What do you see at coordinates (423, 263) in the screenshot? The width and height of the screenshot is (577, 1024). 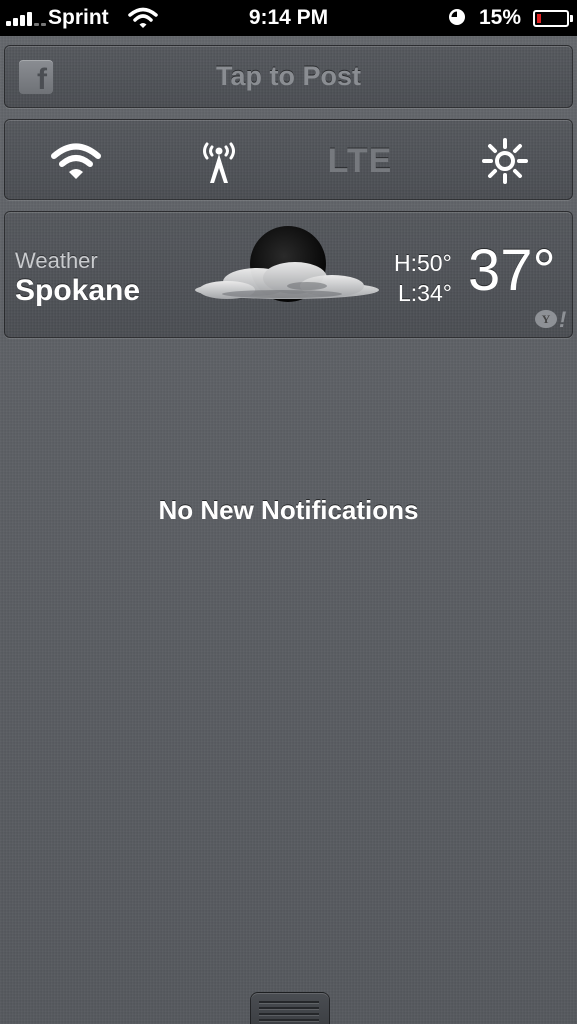 I see `weather-high: H:50°` at bounding box center [423, 263].